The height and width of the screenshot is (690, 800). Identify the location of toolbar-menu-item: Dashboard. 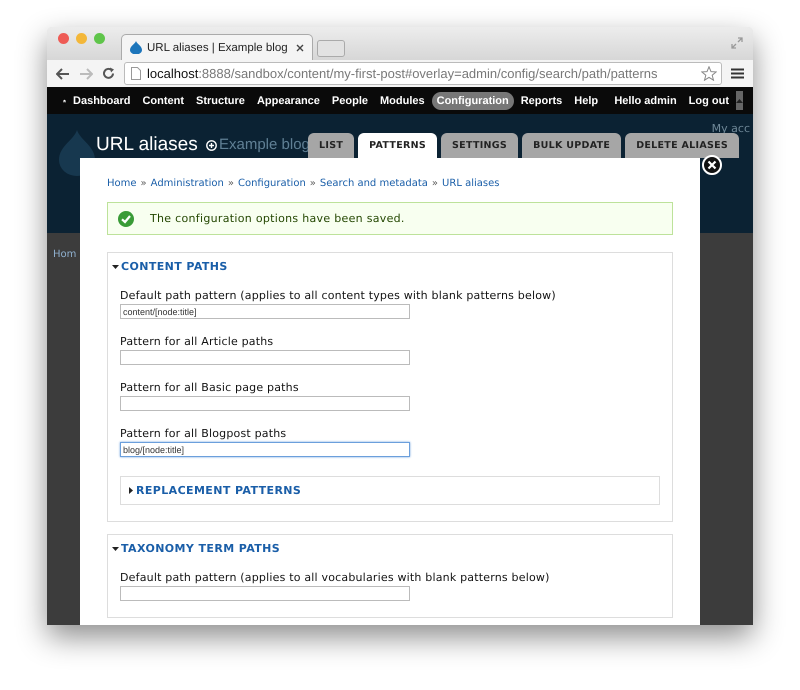
(102, 101).